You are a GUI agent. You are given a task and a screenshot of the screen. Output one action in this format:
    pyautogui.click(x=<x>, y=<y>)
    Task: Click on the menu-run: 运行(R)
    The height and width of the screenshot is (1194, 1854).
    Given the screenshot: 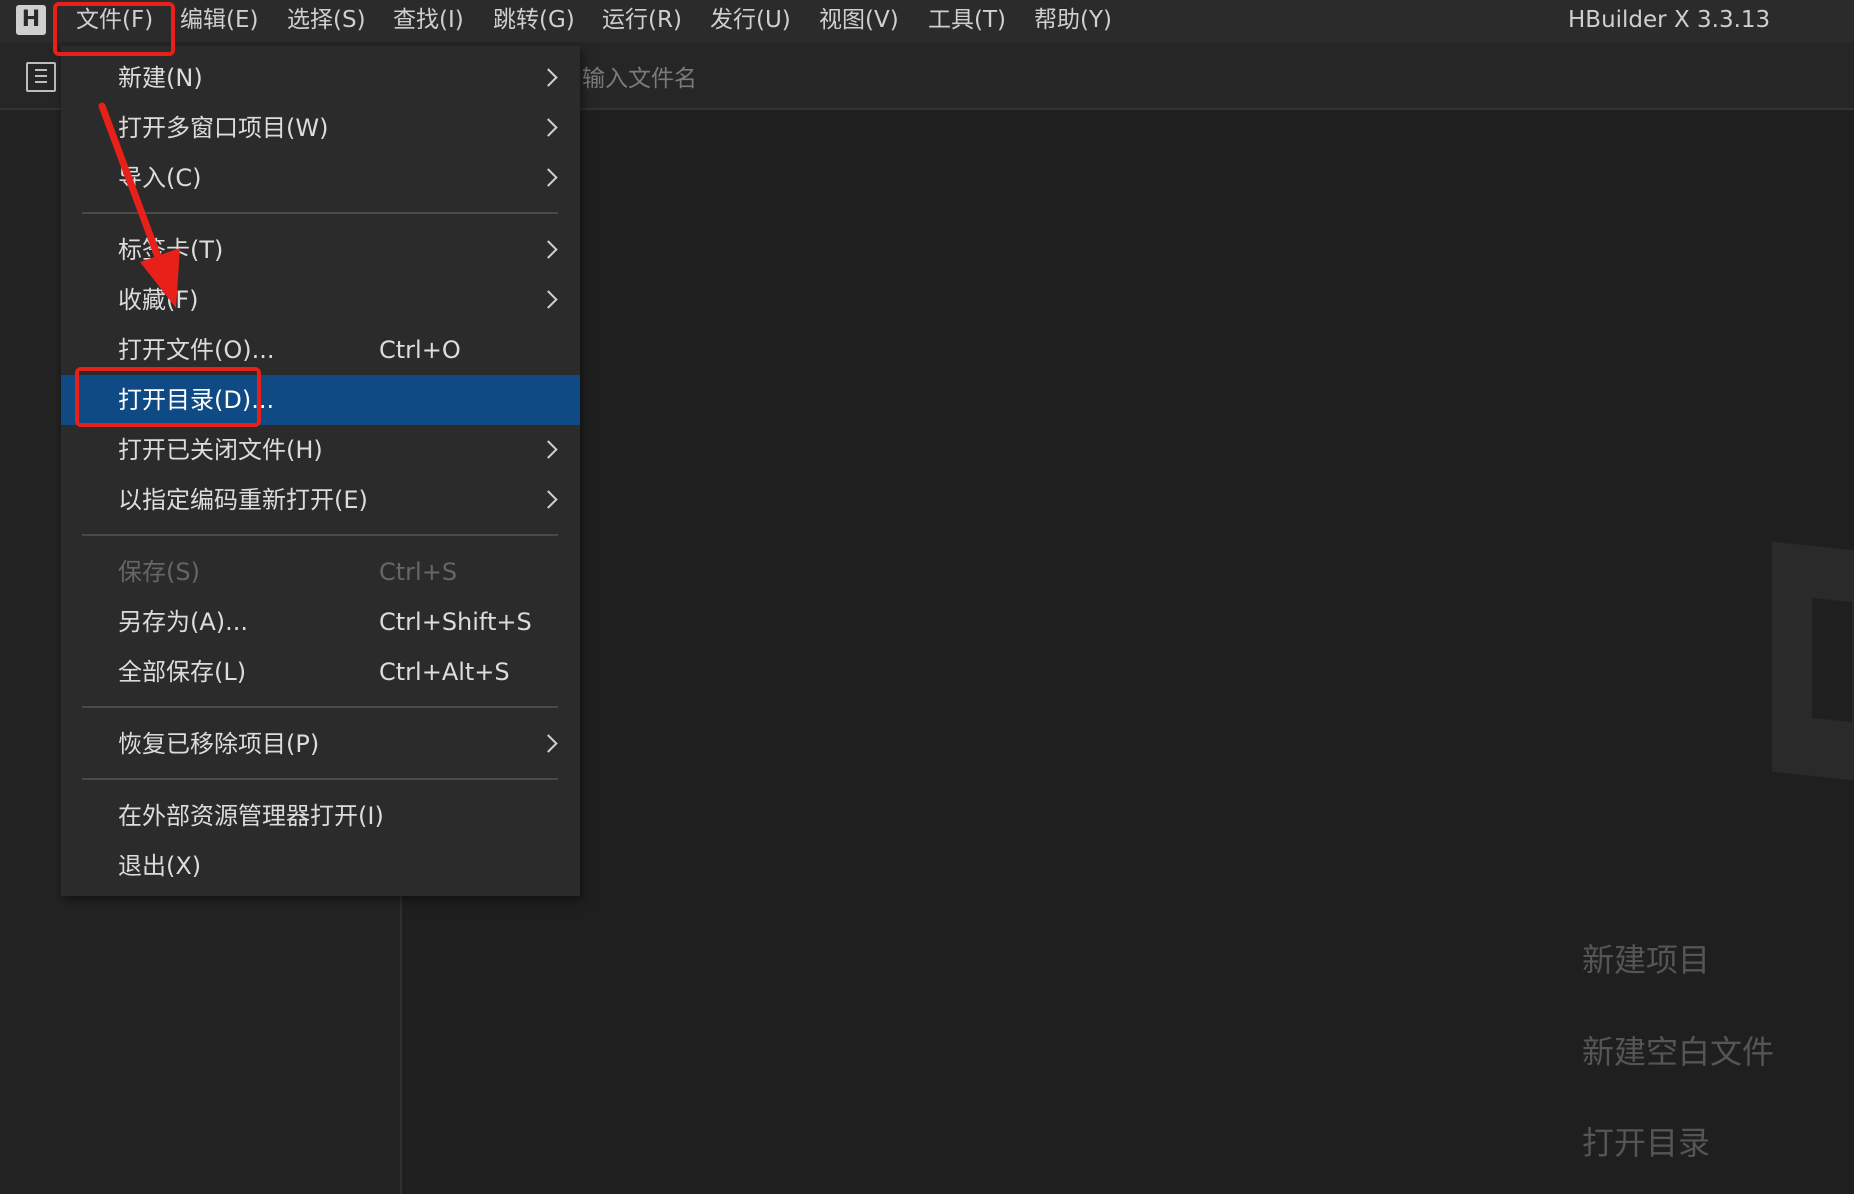 What is the action you would take?
    pyautogui.click(x=642, y=21)
    